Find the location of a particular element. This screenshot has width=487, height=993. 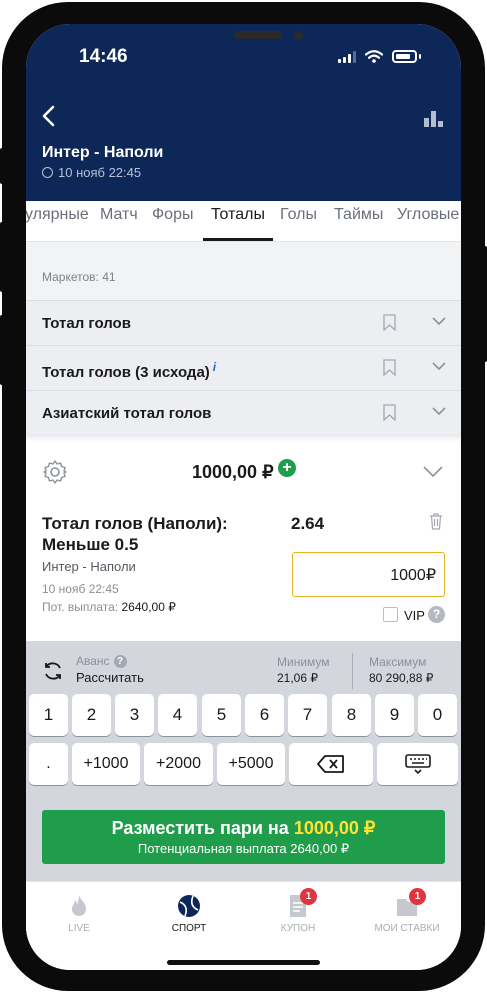

place-bet-amount: 1000,00 ₽ is located at coordinates (334, 828).